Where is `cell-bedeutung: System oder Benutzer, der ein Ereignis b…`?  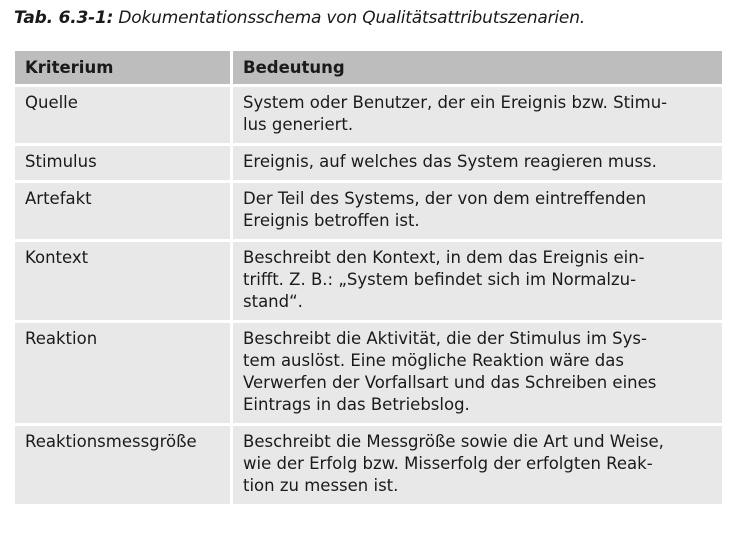 cell-bedeutung: System oder Benutzer, der ein Ereignis b… is located at coordinates (477, 116).